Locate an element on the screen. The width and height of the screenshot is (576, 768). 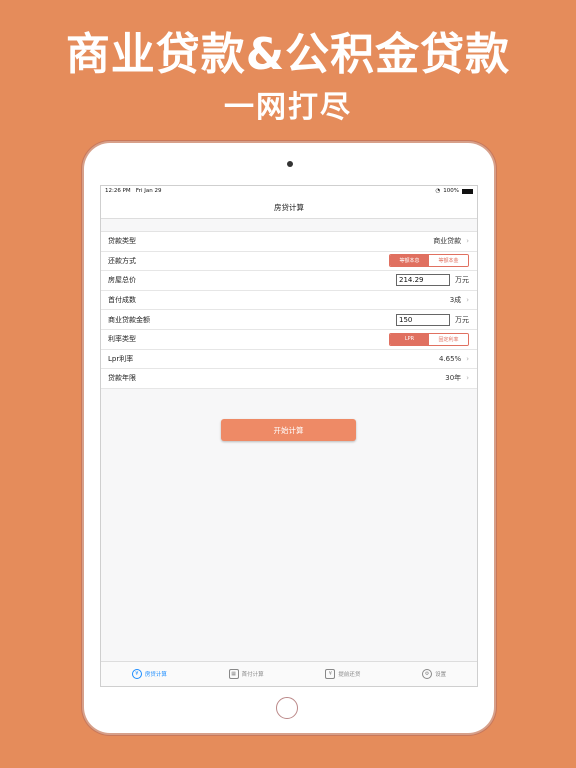
battery-percent: 100% is located at coordinates (451, 191).